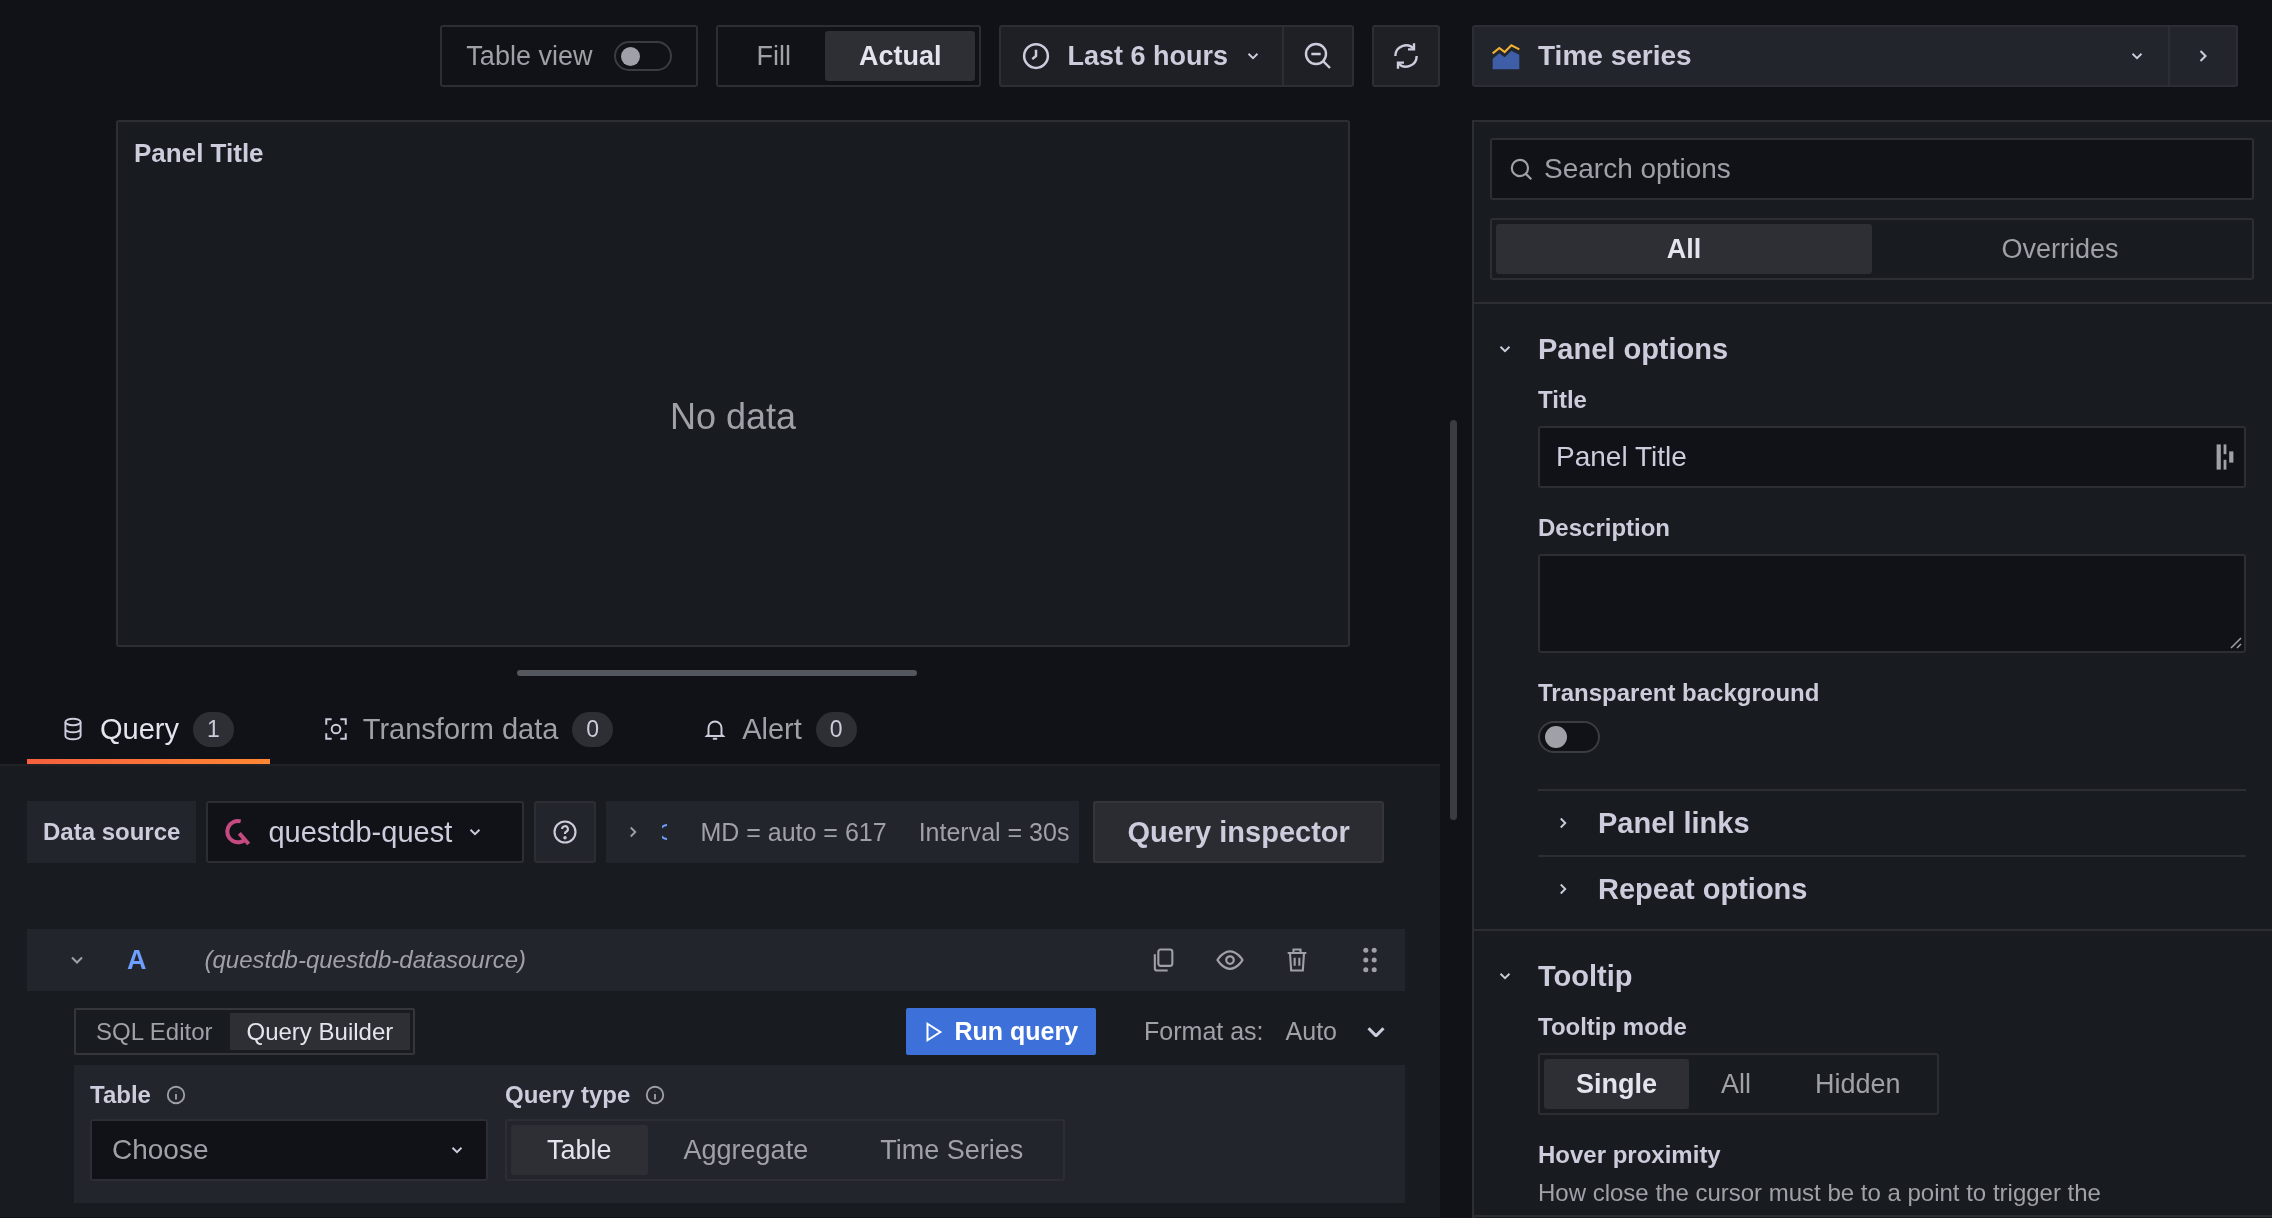  What do you see at coordinates (781, 731) in the screenshot?
I see `editor-tab: Alert 0` at bounding box center [781, 731].